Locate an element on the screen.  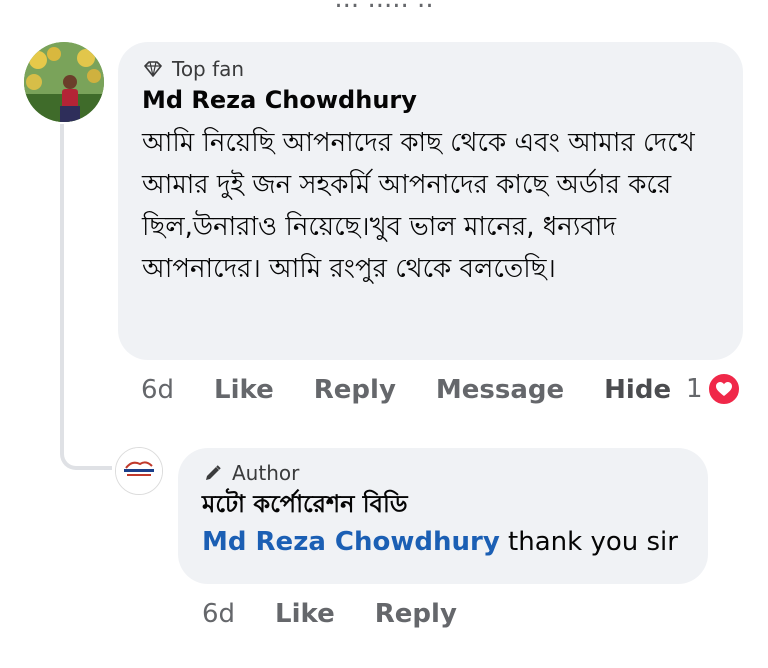
heart-icon is located at coordinates (723, 389).